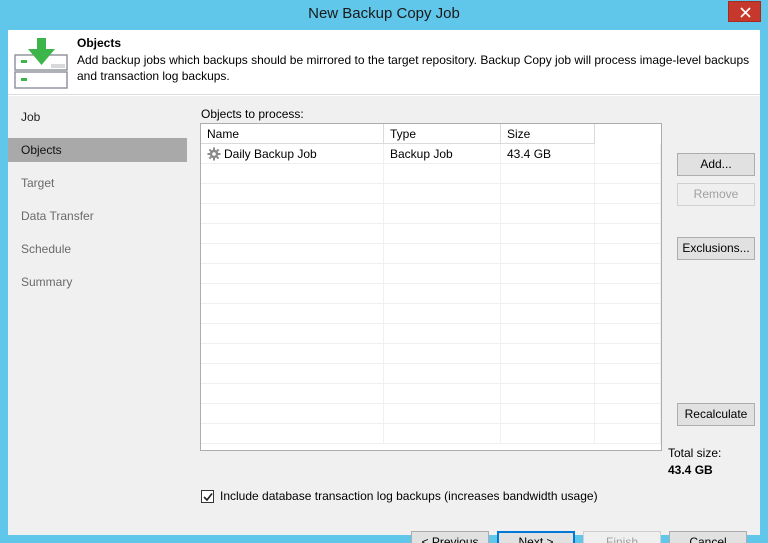 The image size is (768, 543). Describe the element at coordinates (442, 154) in the screenshot. I see `cell-type: Backup Job` at that location.